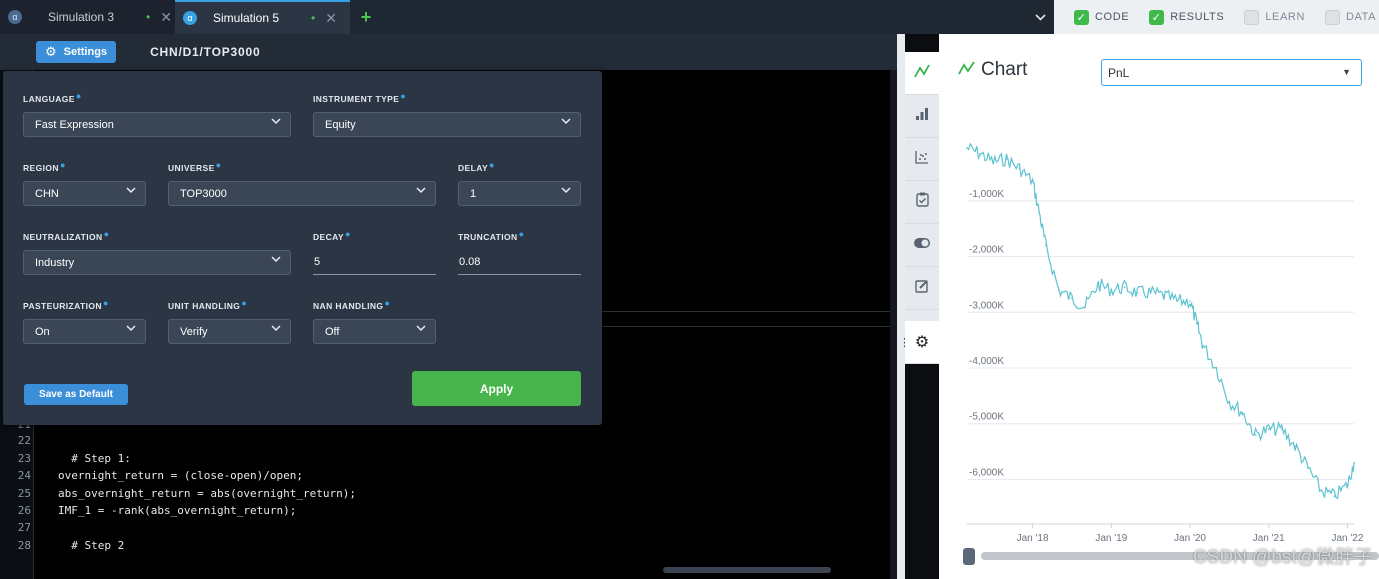 This screenshot has width=1379, height=579. Describe the element at coordinates (1186, 17) in the screenshot. I see `mode-toggle-results: ✓ RESULTS` at that location.